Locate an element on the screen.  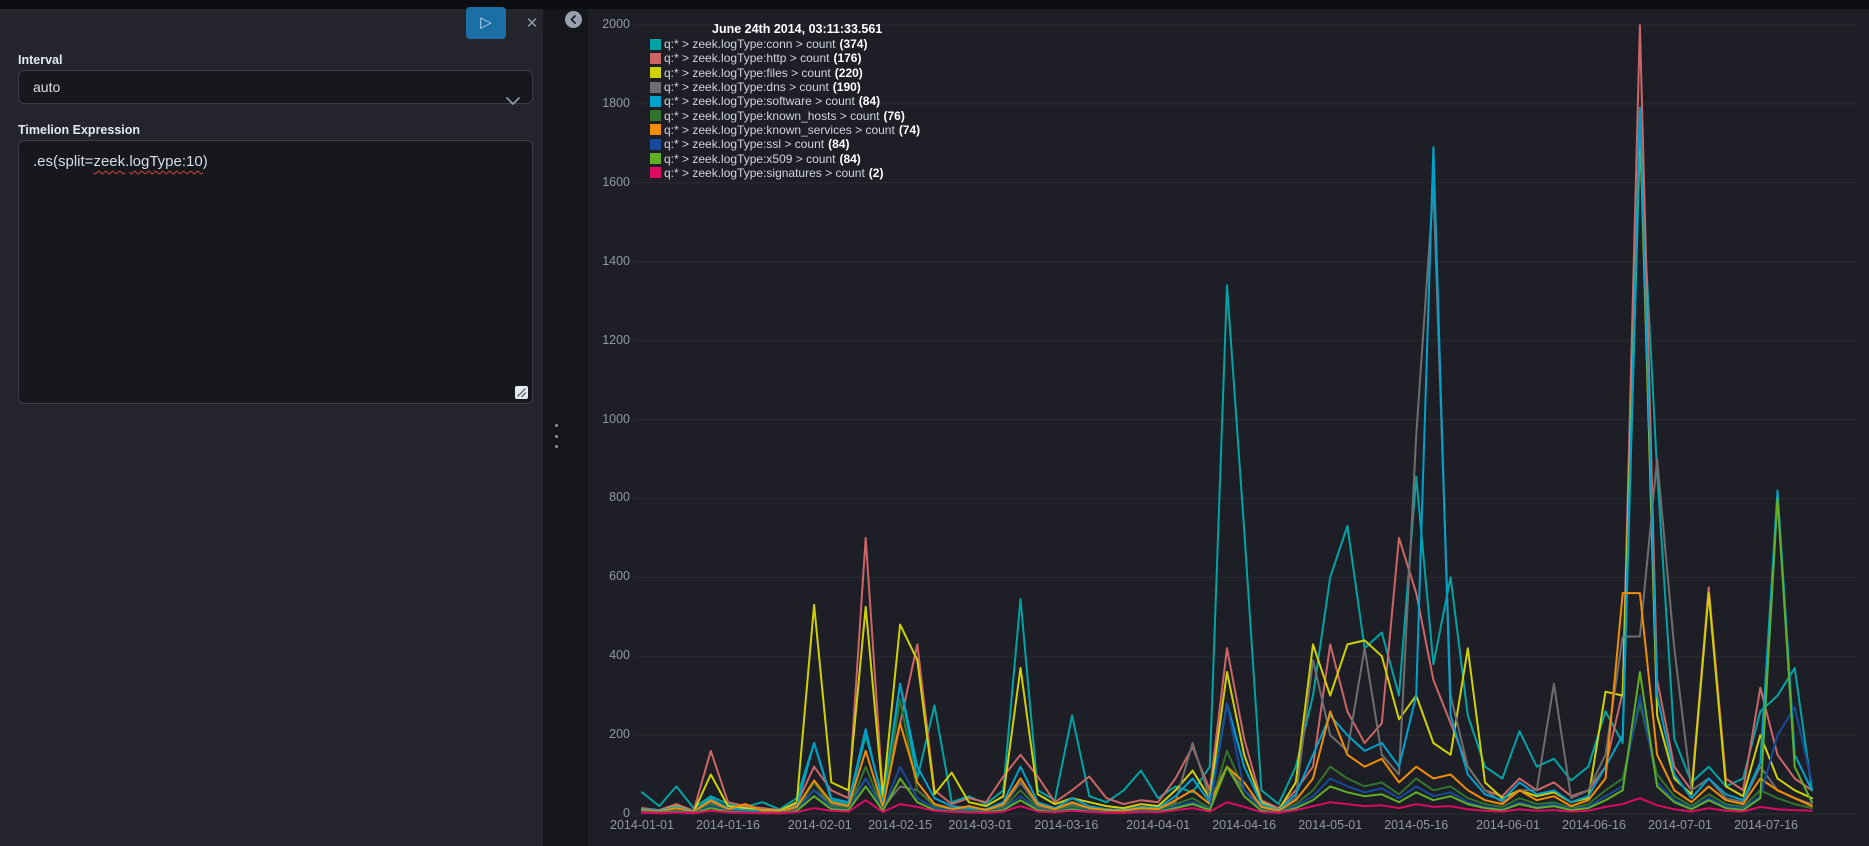
legend-label: q:* > zeek.logType:ssl > count is located at coordinates (744, 144).